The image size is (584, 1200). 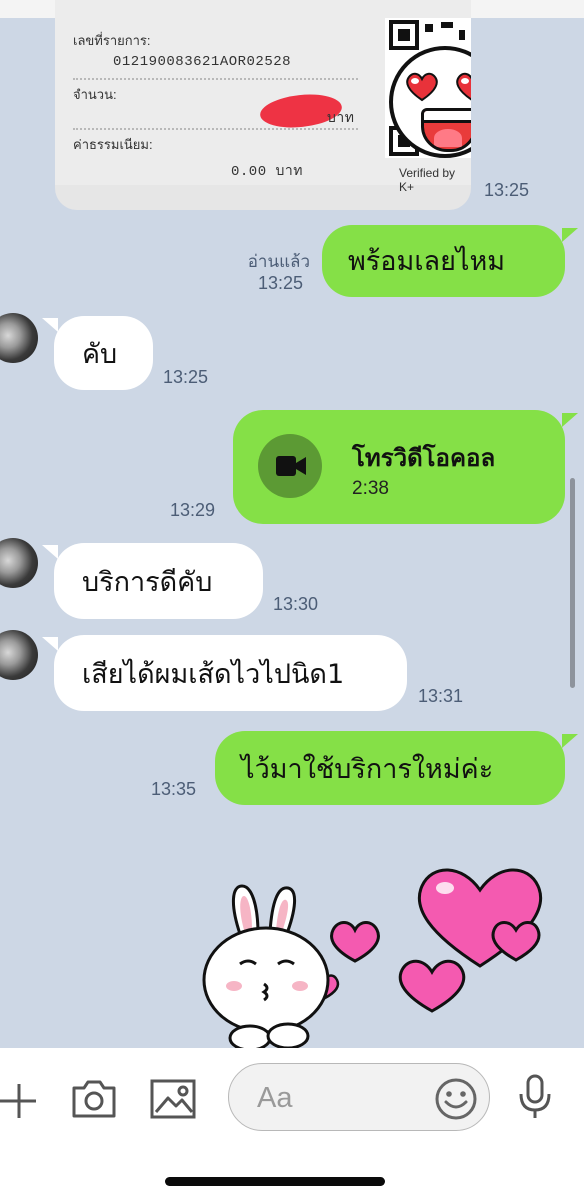 I want to click on message-time: 13:30, so click(x=296, y=604).